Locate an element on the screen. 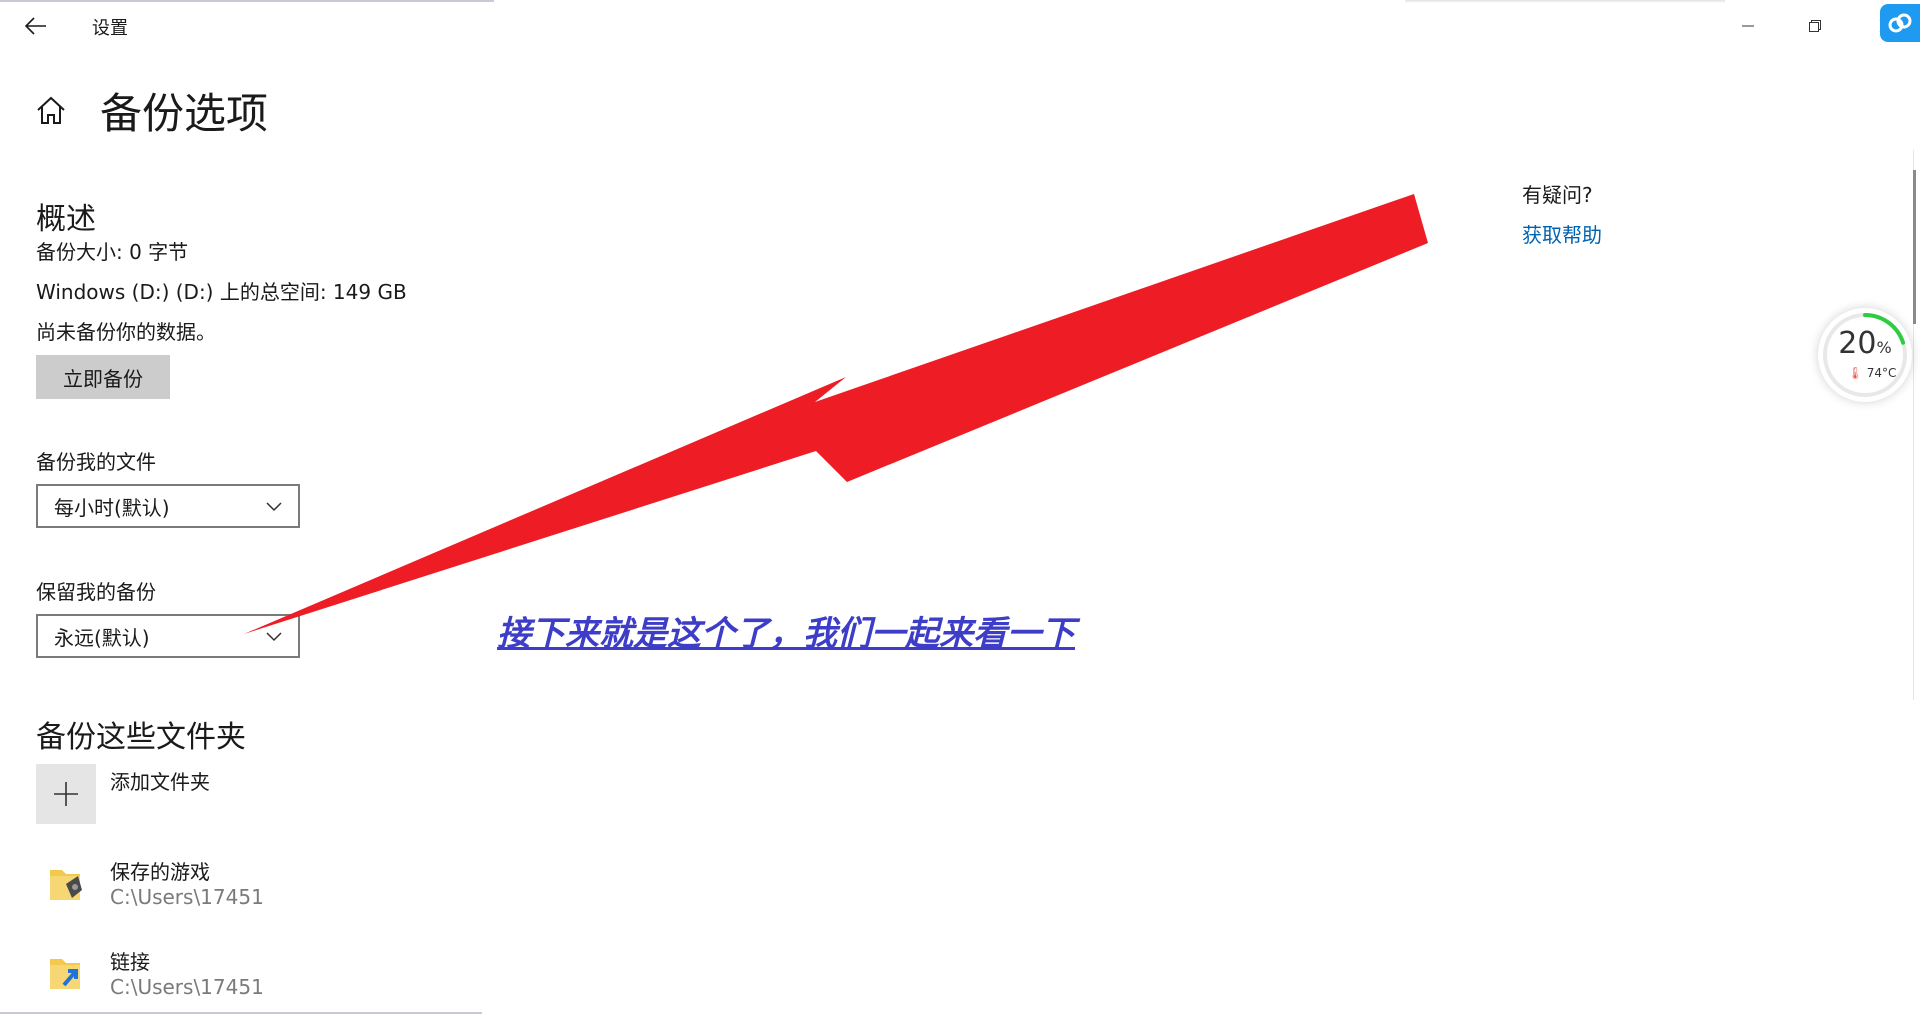  add-folder-label: 添加文件夹 is located at coordinates (160, 780).